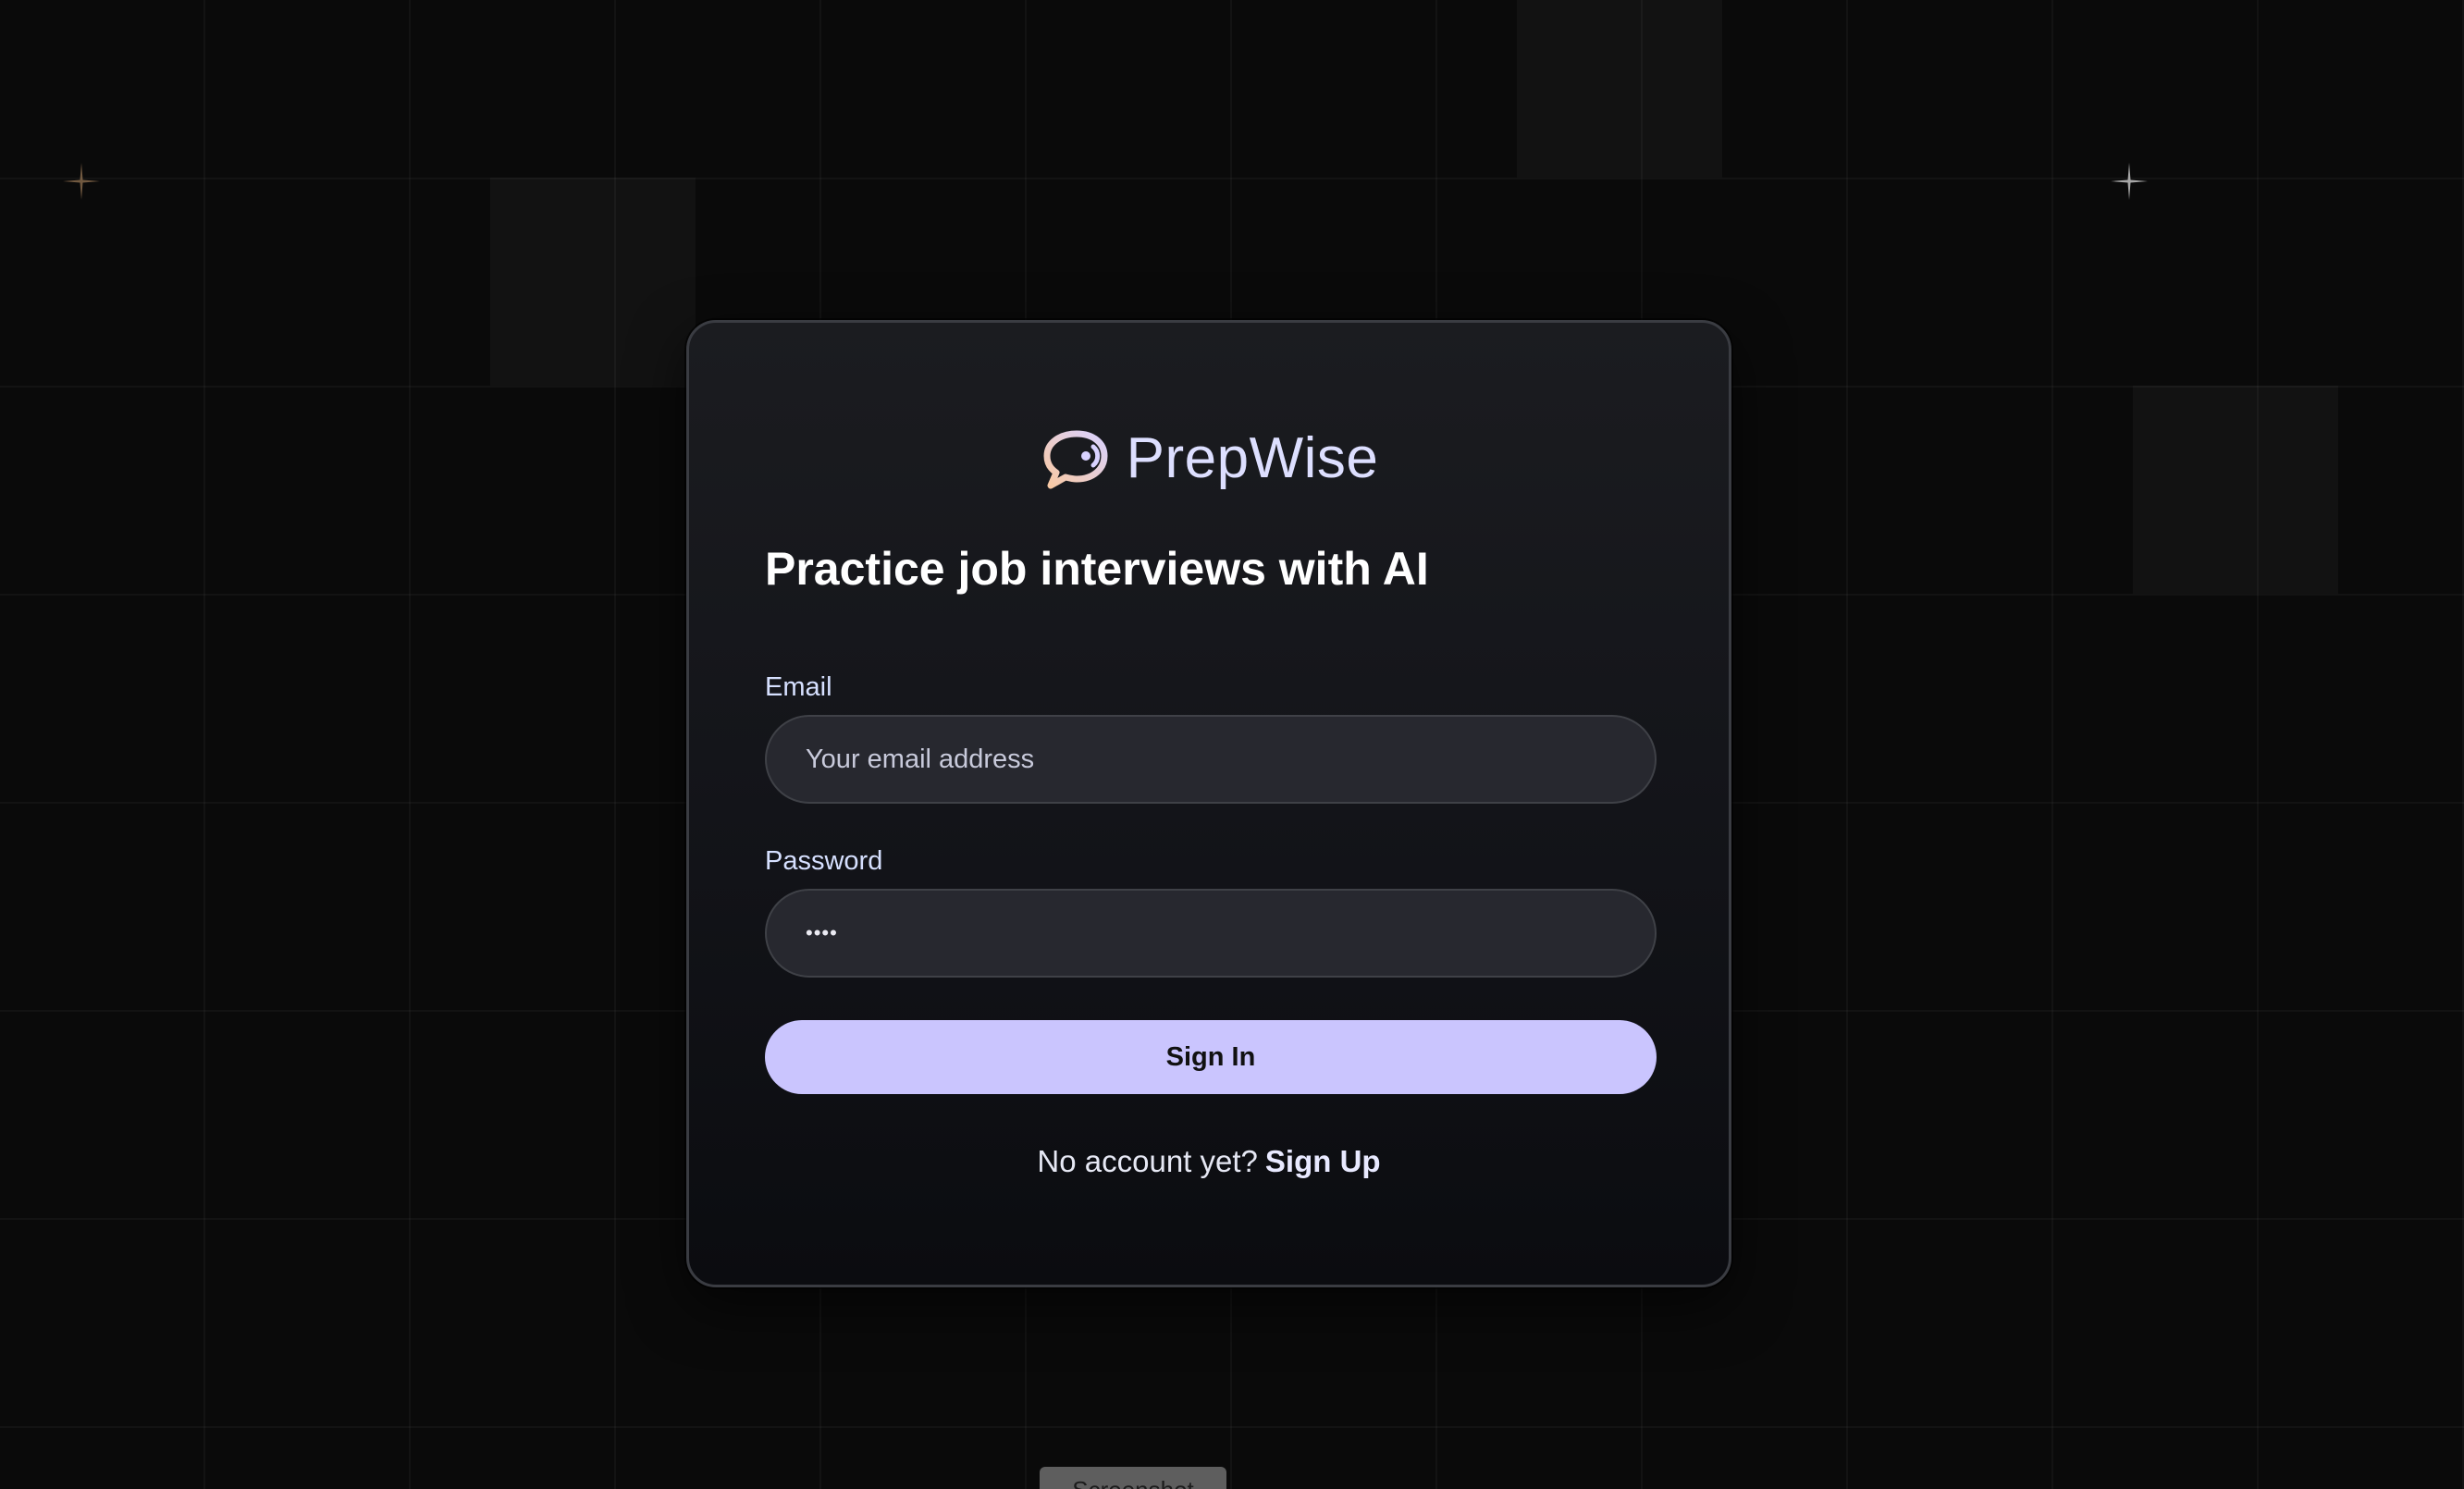 The width and height of the screenshot is (2464, 1489). Describe the element at coordinates (1211, 759) in the screenshot. I see `email-field` at that location.